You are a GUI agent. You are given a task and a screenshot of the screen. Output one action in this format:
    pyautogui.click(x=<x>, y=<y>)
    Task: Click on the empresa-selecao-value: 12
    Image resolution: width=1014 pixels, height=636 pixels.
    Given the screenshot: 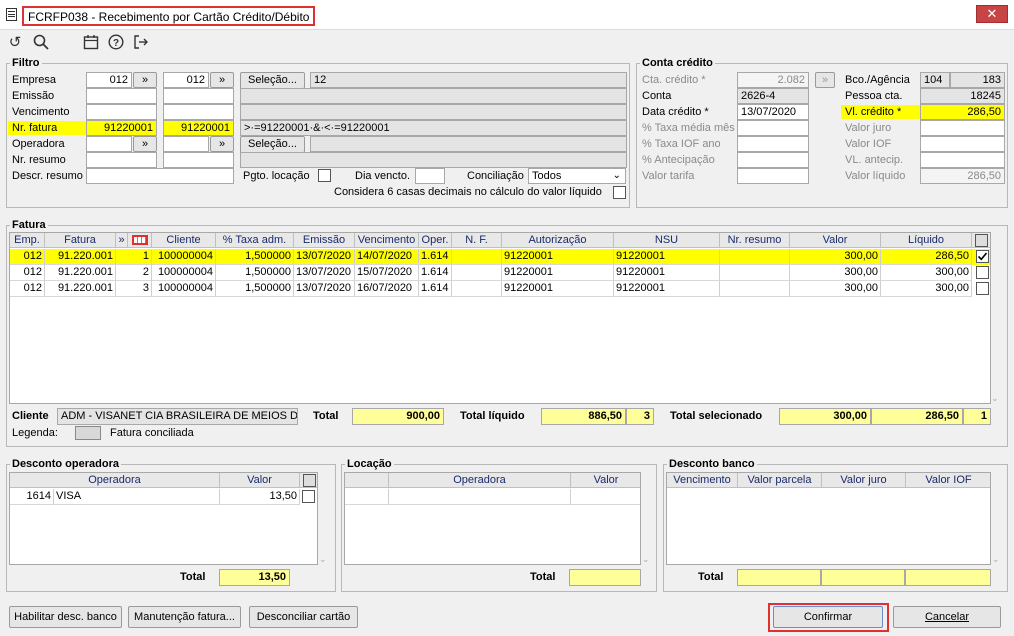 What is the action you would take?
    pyautogui.click(x=468, y=80)
    